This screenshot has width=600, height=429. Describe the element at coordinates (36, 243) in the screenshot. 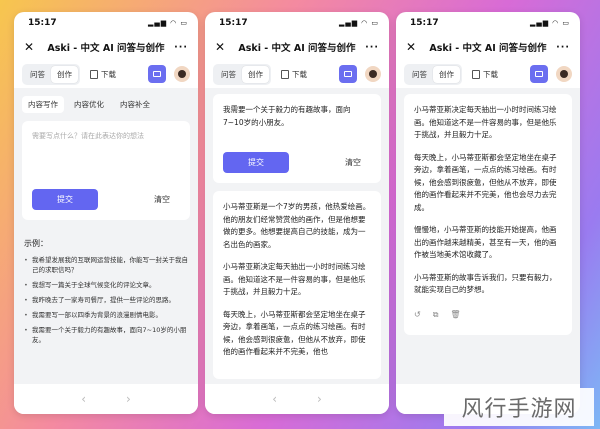

I see `examples-title: 示例：` at that location.